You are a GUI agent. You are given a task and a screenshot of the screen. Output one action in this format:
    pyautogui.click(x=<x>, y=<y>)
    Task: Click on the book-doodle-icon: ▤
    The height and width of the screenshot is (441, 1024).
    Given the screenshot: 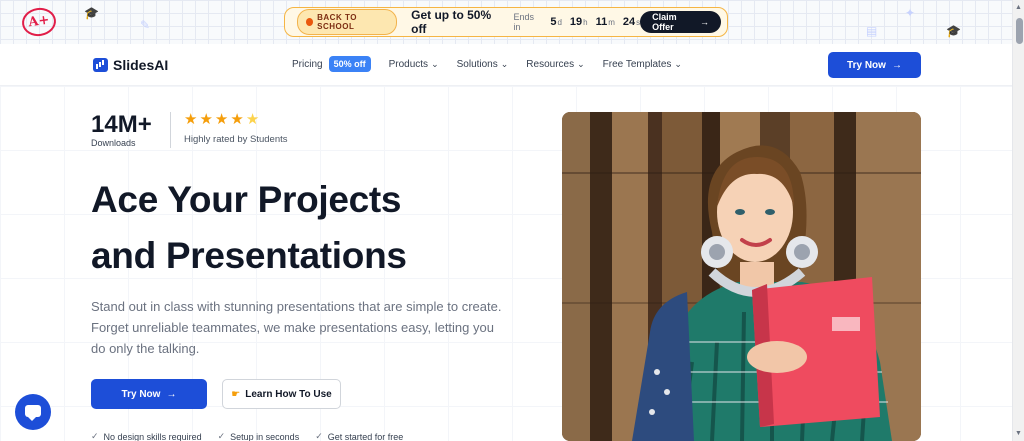 What is the action you would take?
    pyautogui.click(x=872, y=31)
    